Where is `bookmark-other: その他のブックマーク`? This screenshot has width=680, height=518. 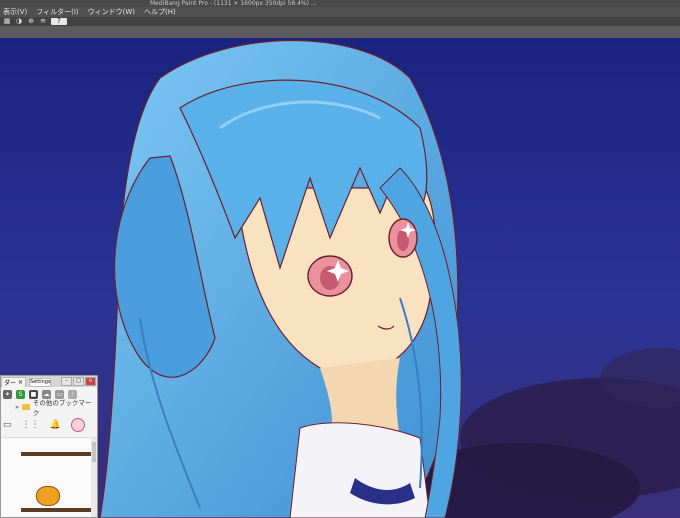
bookmark-other: その他のブックマーク is located at coordinates (65, 407).